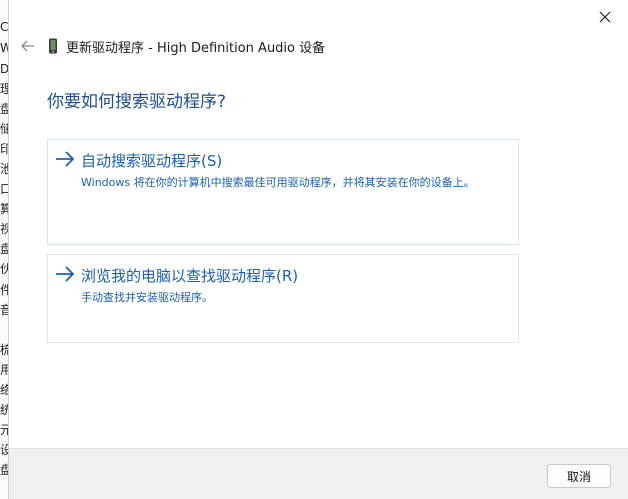 The width and height of the screenshot is (628, 499). I want to click on back-arrow-icon, so click(27, 46).